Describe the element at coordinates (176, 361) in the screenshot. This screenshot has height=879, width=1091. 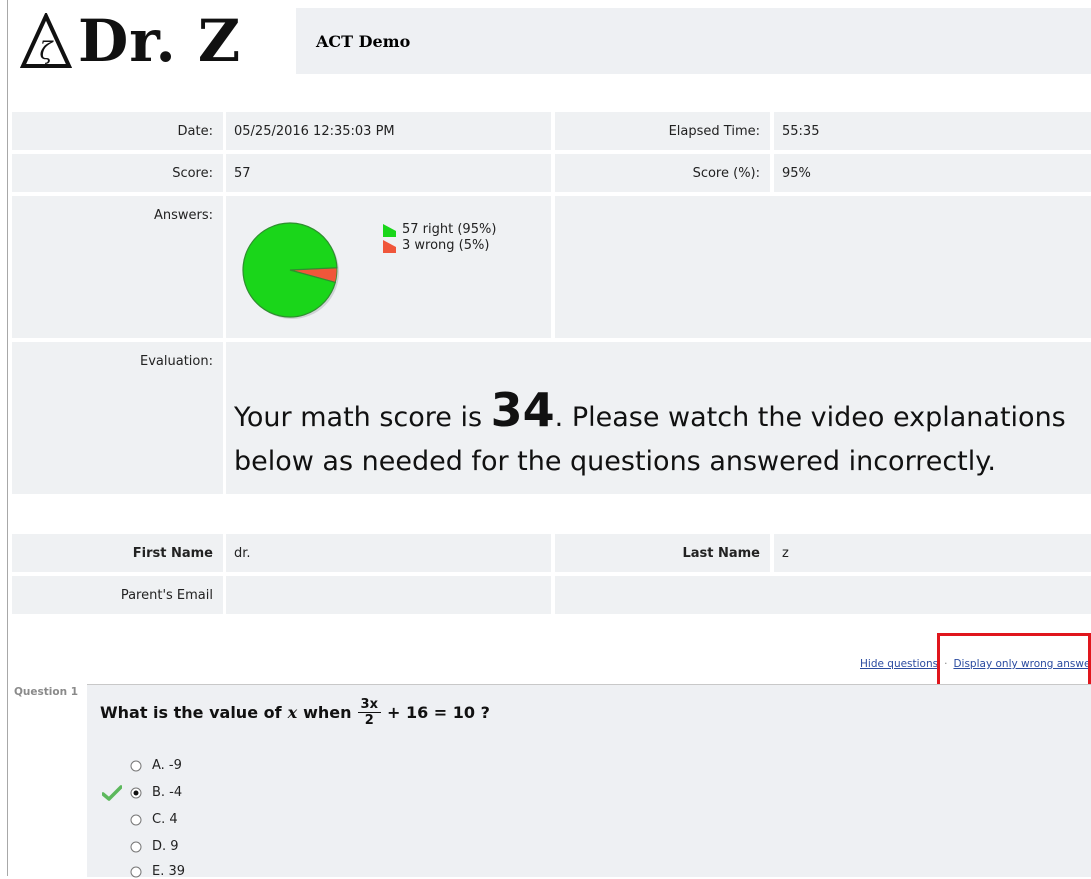
I see `evaluation-label: Evaluation:` at that location.